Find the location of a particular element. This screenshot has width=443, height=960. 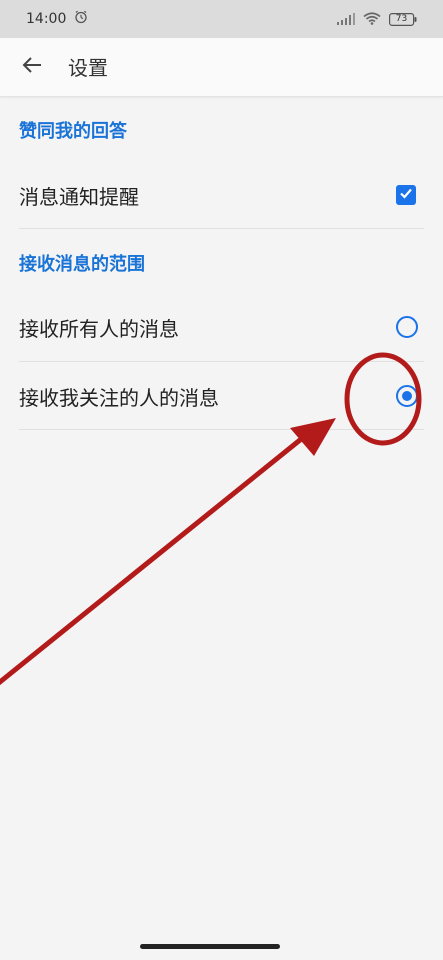

alarm-icon is located at coordinates (81, 19).